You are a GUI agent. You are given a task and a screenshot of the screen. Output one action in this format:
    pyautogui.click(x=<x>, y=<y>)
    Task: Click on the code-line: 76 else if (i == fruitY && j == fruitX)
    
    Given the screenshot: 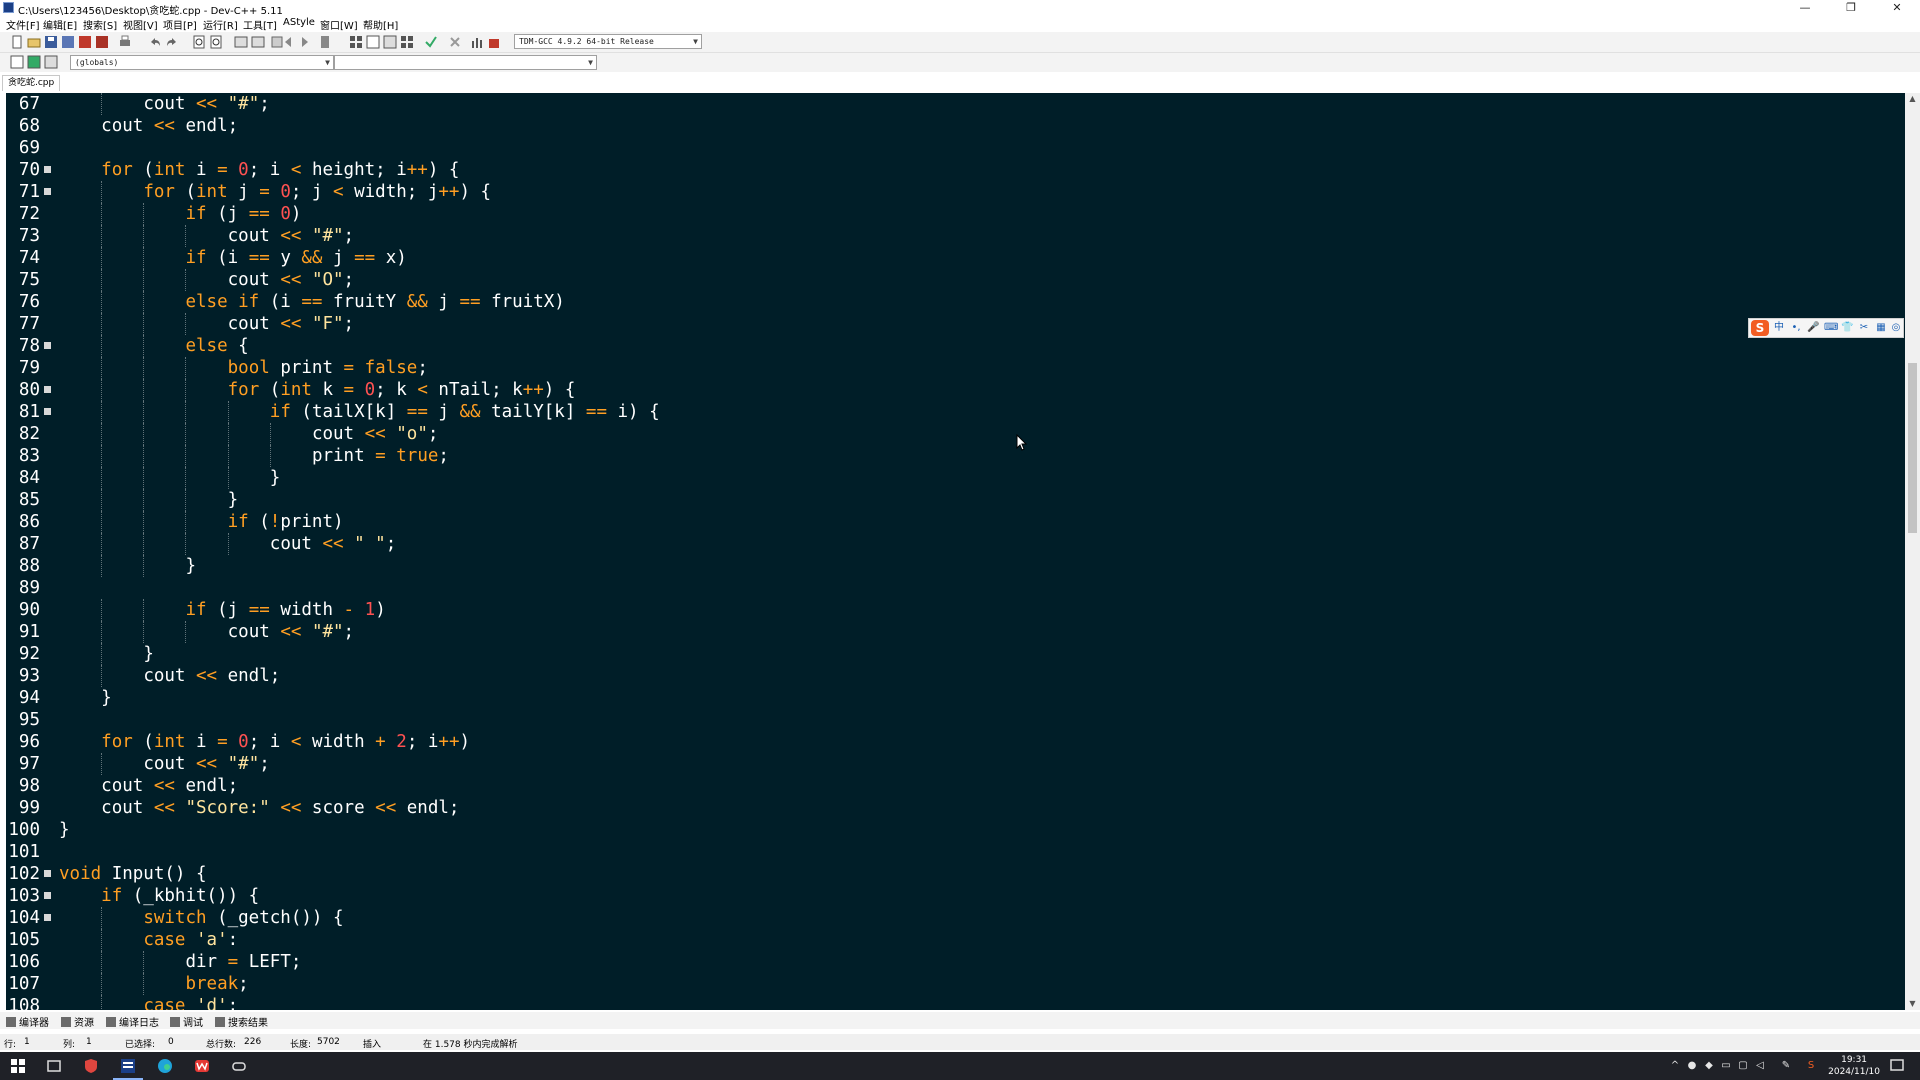 What is the action you would take?
    pyautogui.click(x=955, y=302)
    